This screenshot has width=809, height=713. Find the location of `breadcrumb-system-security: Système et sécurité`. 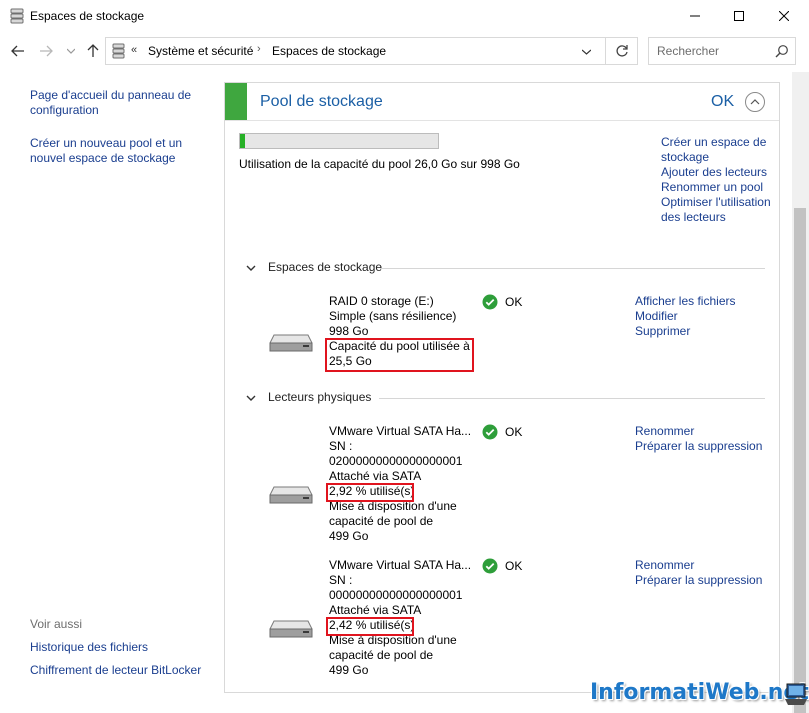

breadcrumb-system-security: Système et sécurité is located at coordinates (200, 51).